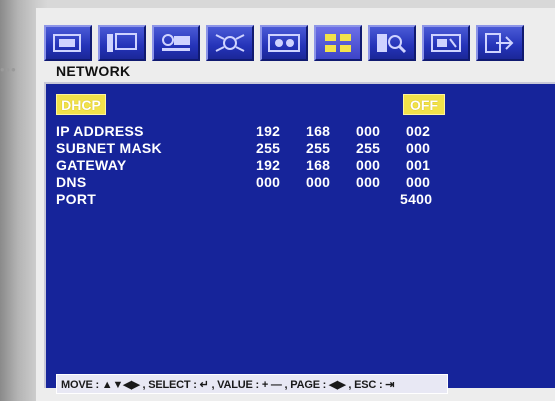  Describe the element at coordinates (68, 43) in the screenshot. I see `display-icon` at that location.